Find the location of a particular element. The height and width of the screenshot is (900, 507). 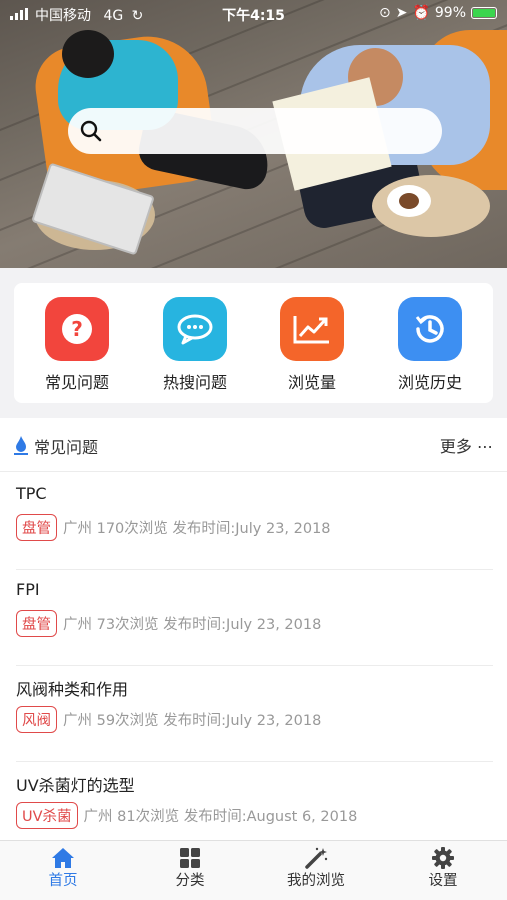

section-header: 常见问题 更多 ⋯ is located at coordinates (253, 445).